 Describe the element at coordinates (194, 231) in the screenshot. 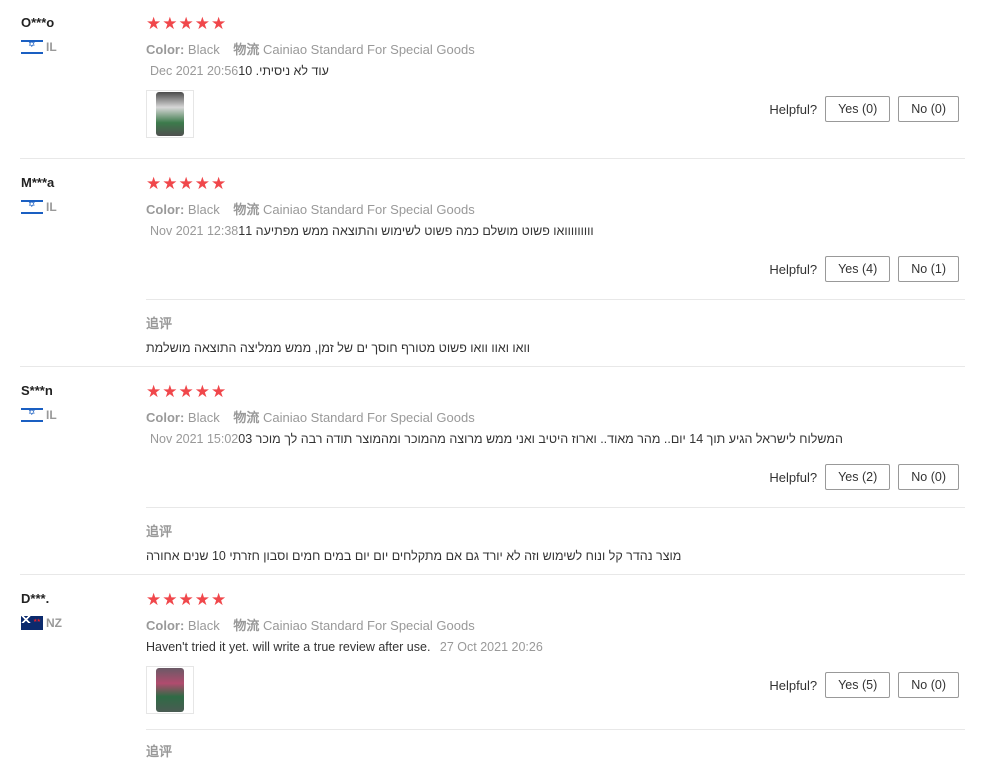

I see `review-date: Nov 2021 12:38` at that location.